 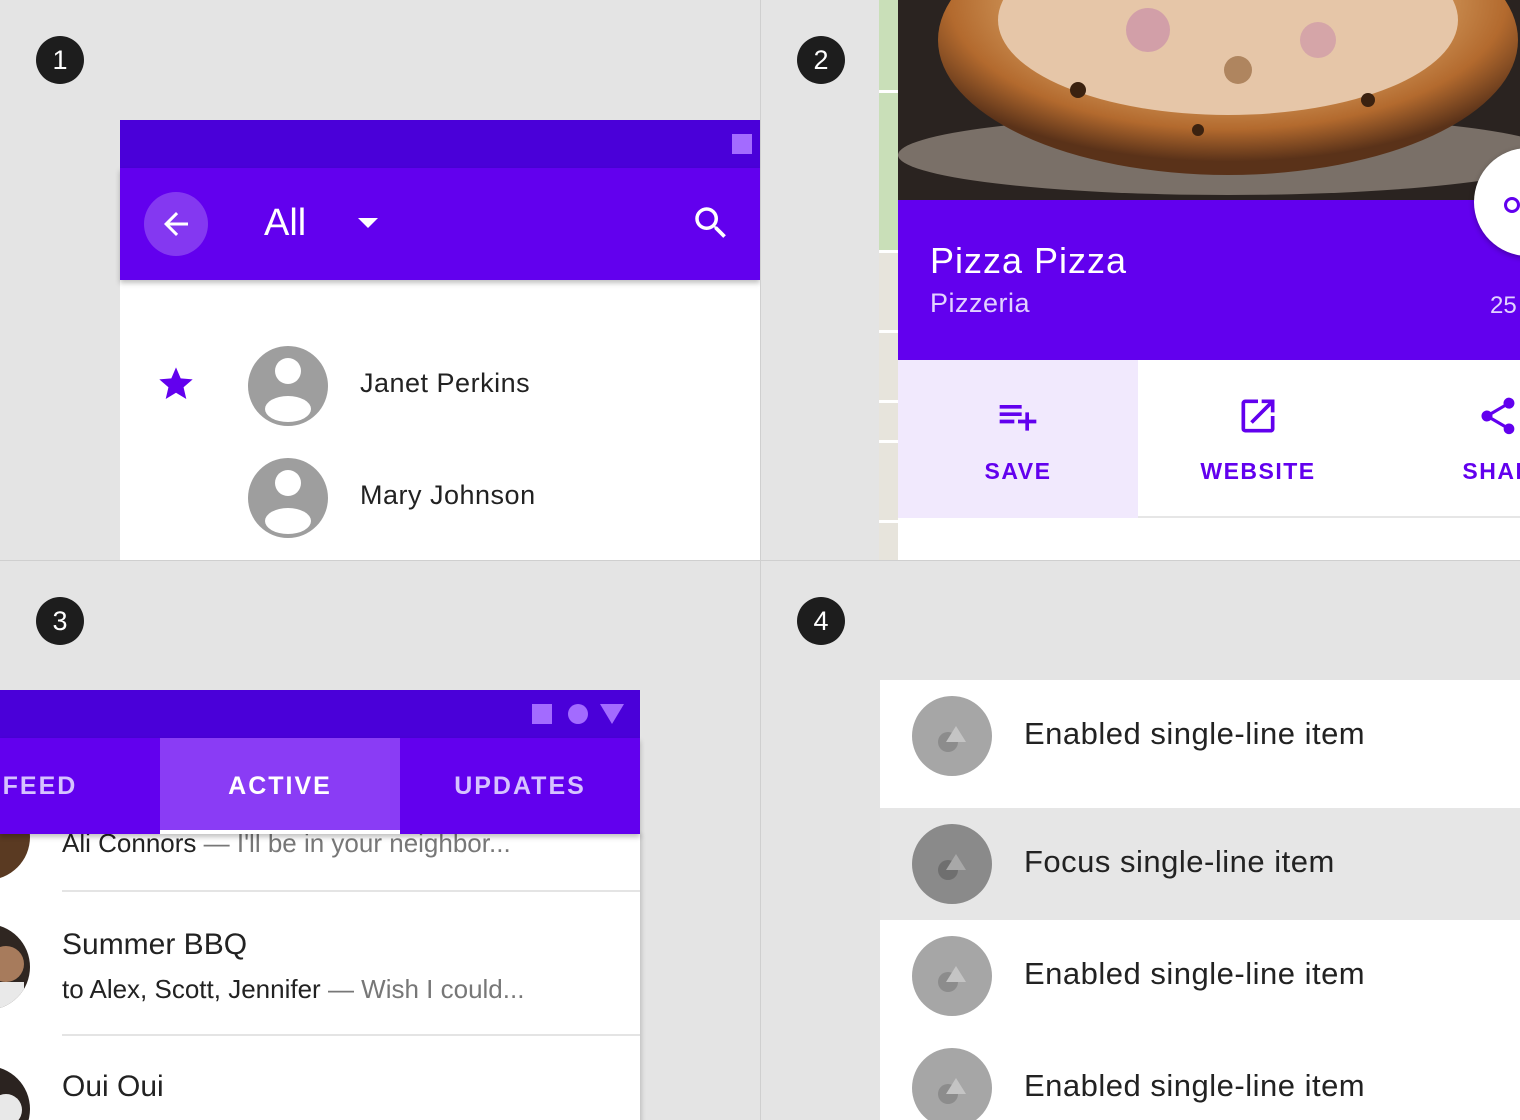 I want to click on back-button, so click(x=176, y=224).